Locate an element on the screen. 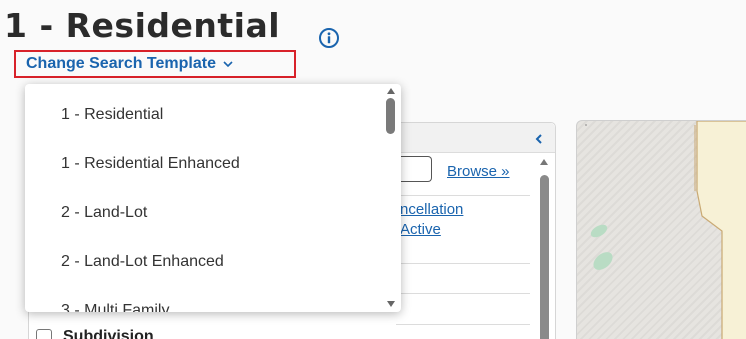  template-option-multi-family: 3 - Multi Family is located at coordinates (115, 307).